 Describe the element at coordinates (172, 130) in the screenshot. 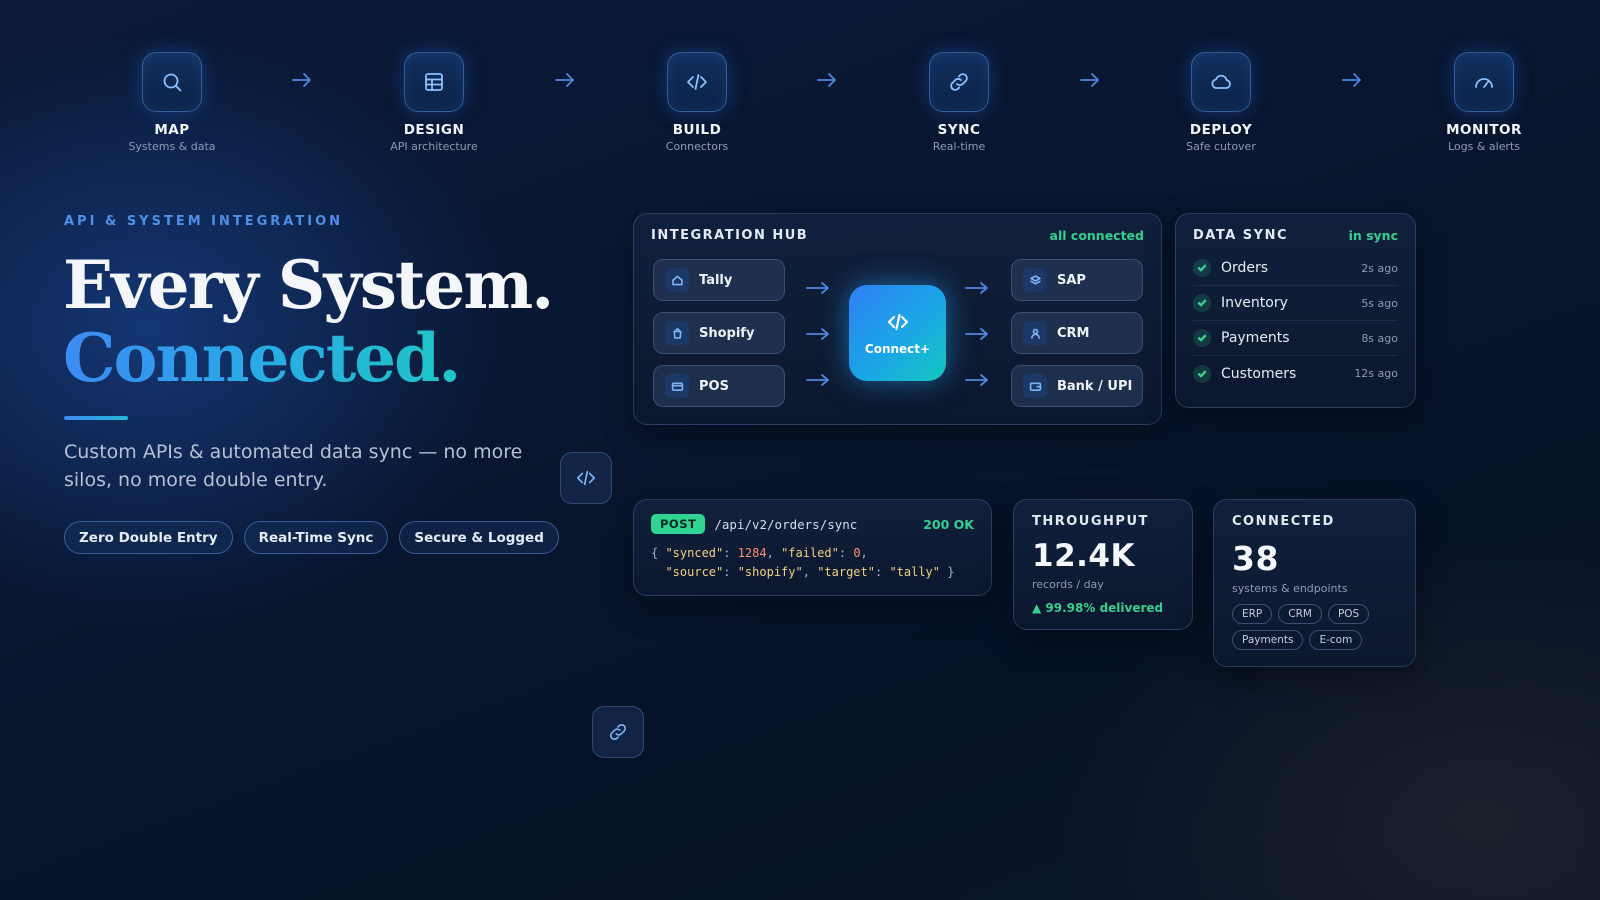

I see `step-title: MAP` at that location.